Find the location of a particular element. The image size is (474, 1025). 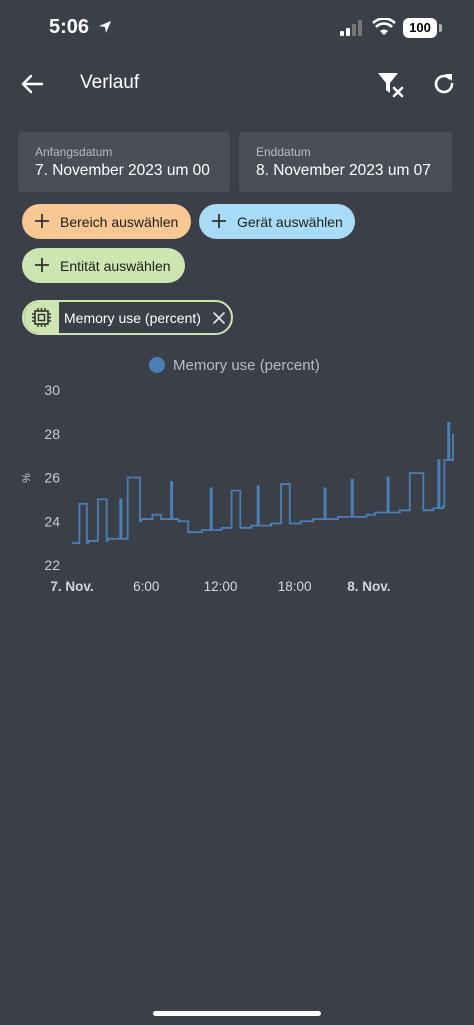

location-arrow-icon is located at coordinates (105, 27).